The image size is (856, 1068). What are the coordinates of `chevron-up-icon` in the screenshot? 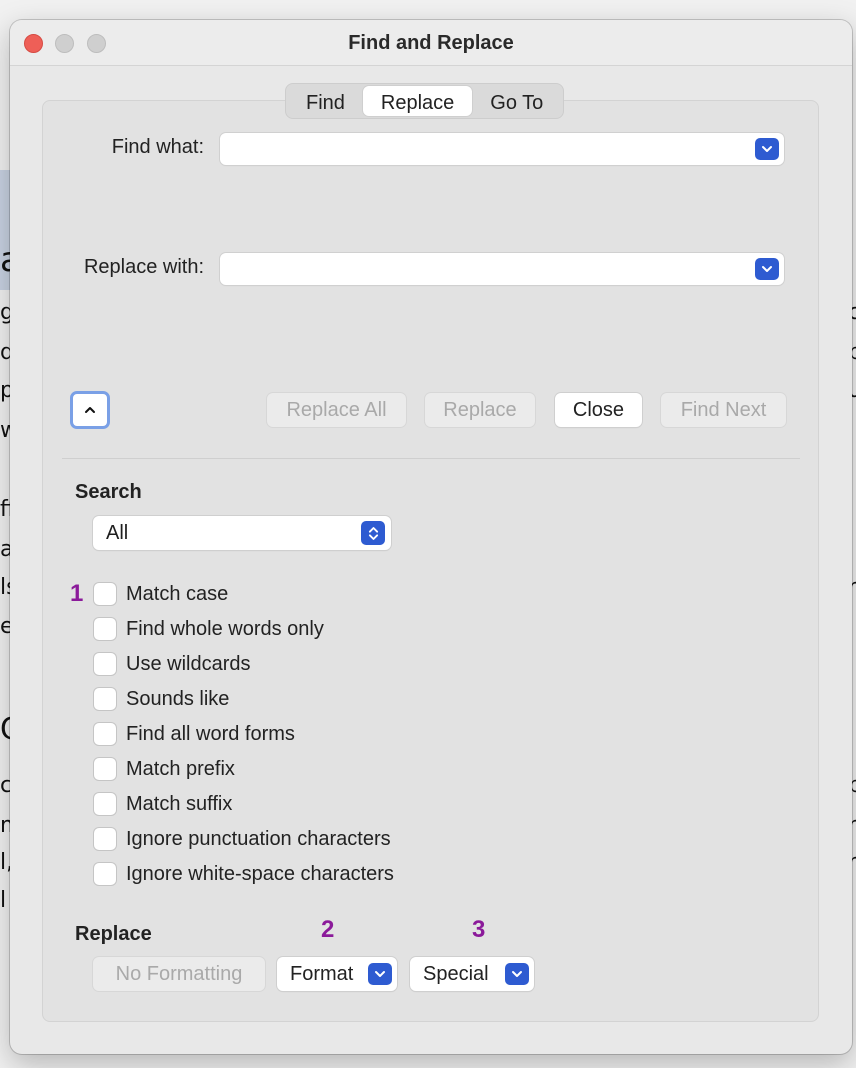 It's located at (90, 410).